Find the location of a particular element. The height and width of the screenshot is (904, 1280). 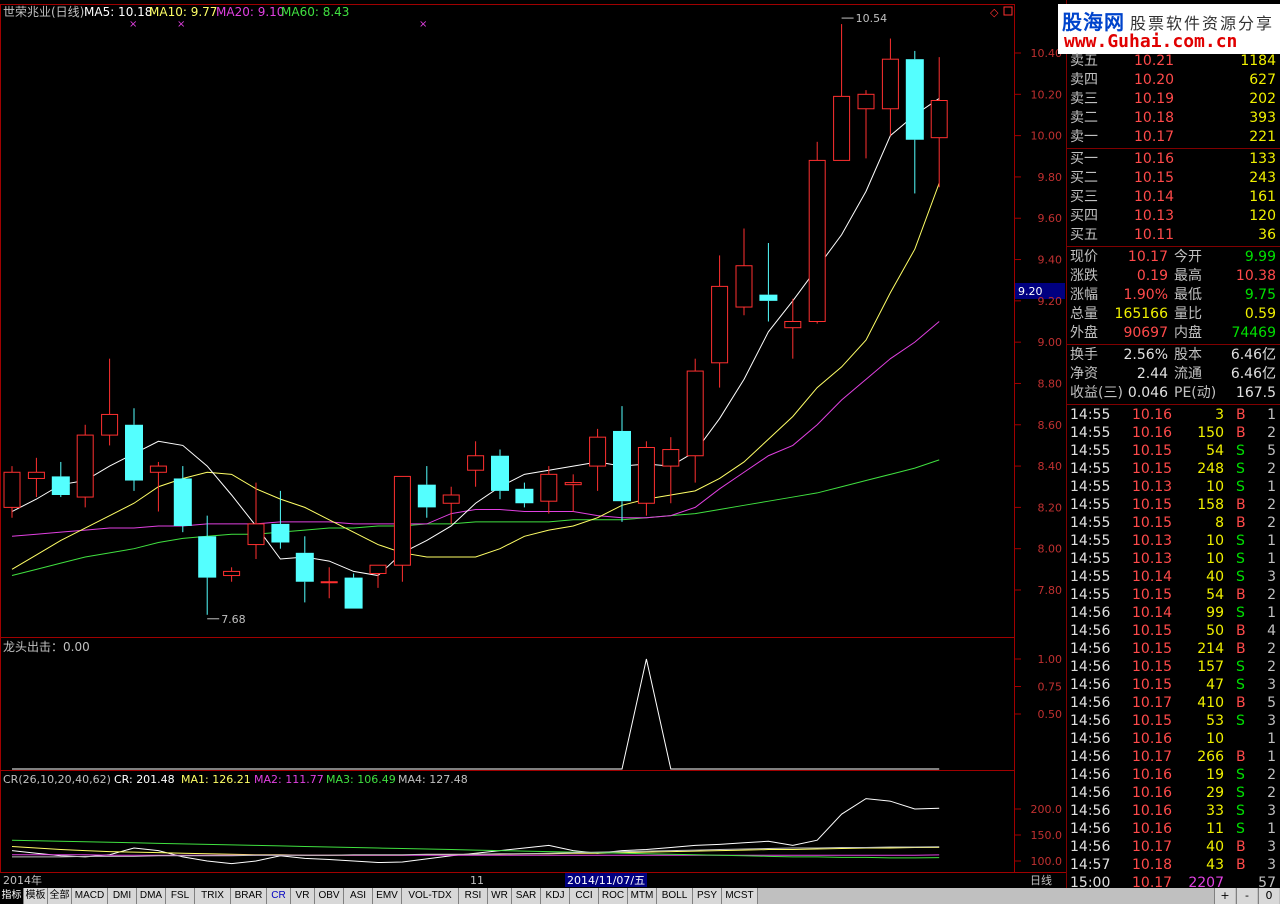

quote-label: 涨幅 is located at coordinates (1084, 295).